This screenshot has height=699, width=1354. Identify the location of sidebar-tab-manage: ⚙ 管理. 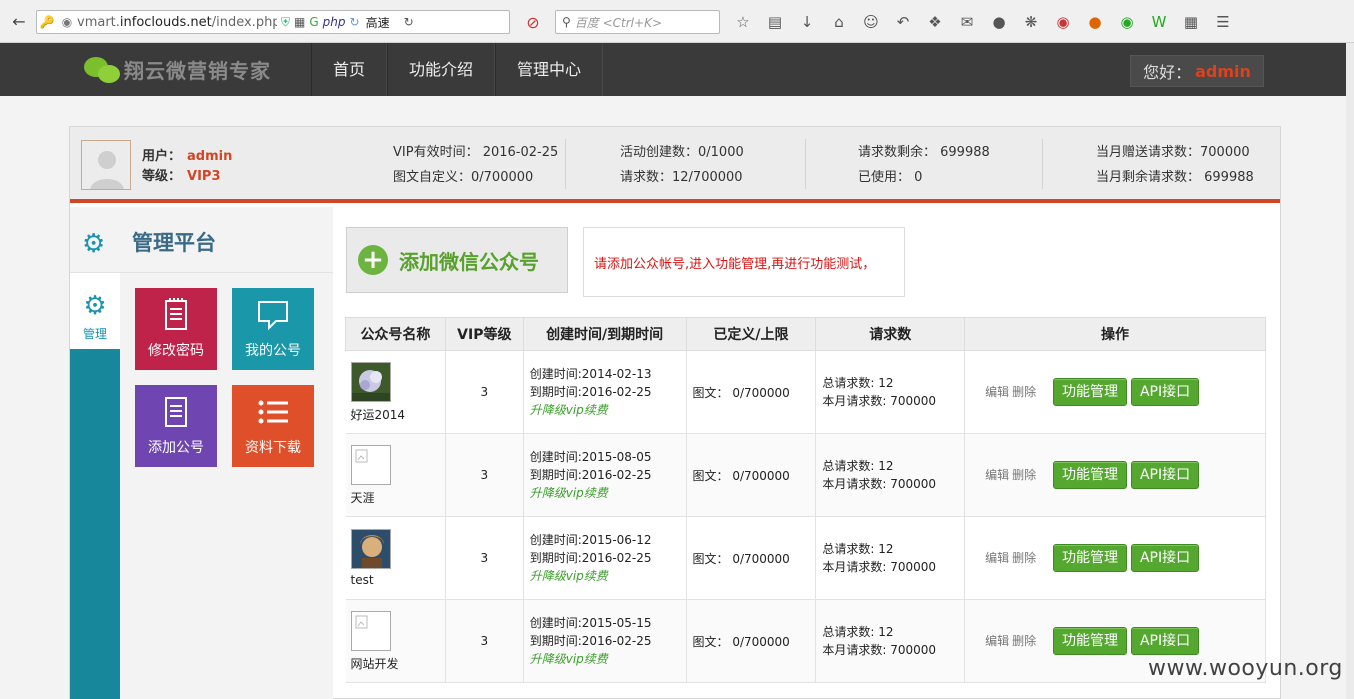
(95, 311).